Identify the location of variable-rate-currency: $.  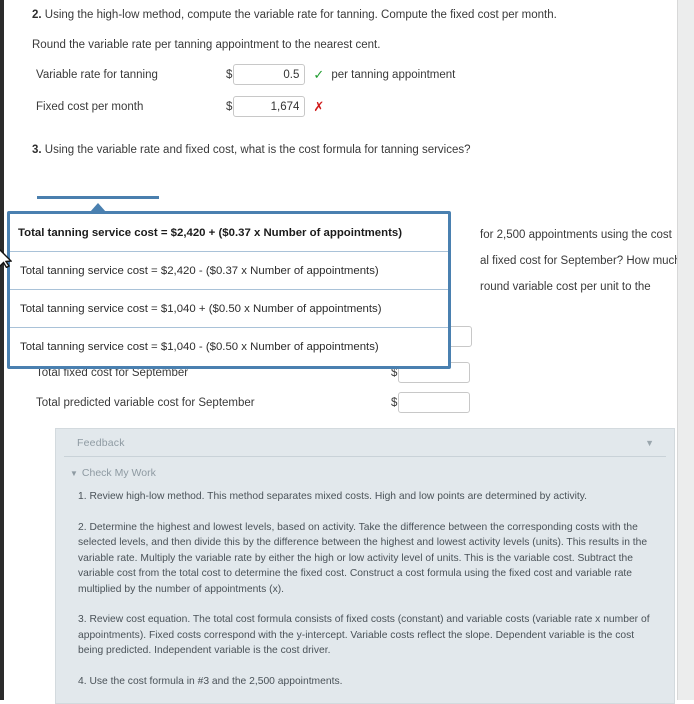
(229, 74).